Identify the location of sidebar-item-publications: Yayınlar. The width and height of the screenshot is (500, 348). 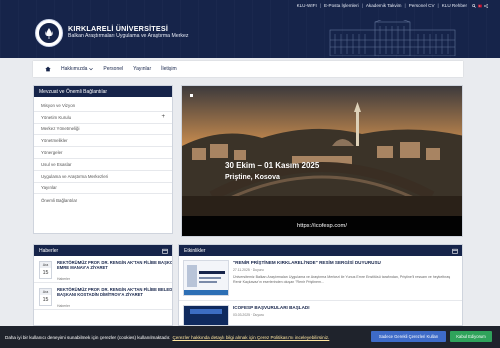
(103, 189).